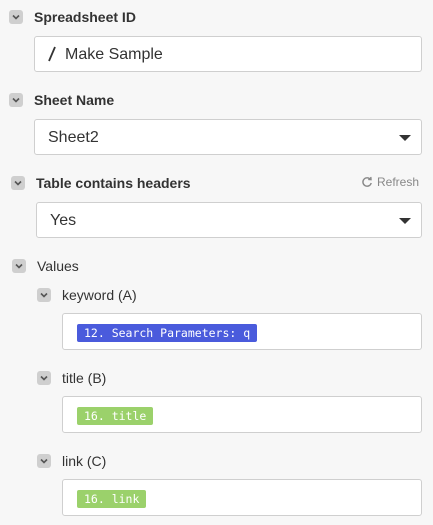 The height and width of the screenshot is (525, 433). Describe the element at coordinates (242, 414) in the screenshot. I see `title-field: 16. title` at that location.